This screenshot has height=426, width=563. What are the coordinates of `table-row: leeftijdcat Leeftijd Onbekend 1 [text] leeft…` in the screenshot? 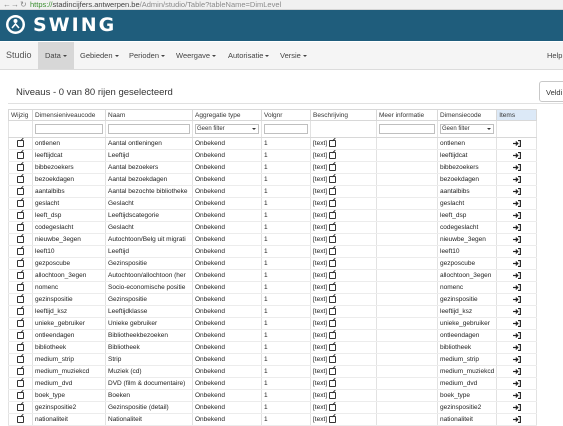 It's located at (273, 155).